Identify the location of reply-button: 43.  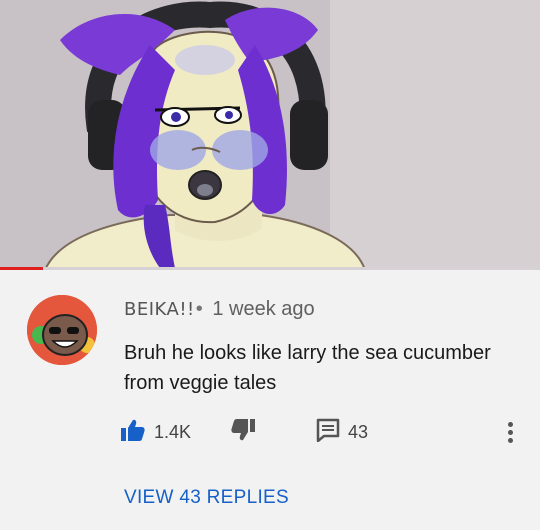
(342, 432).